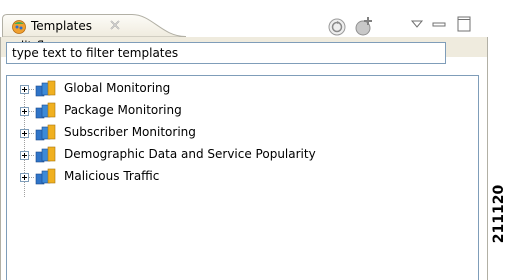  What do you see at coordinates (237, 179) in the screenshot?
I see `tree-item-malicious-traffic: Malicious Traffic` at bounding box center [237, 179].